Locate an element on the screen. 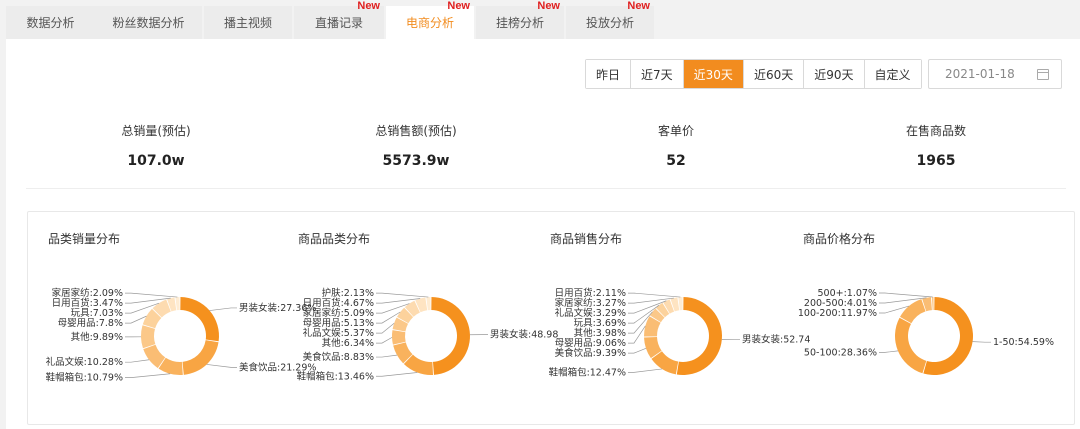 The height and width of the screenshot is (429, 1080). tab-label: 投放分析 is located at coordinates (609, 23).